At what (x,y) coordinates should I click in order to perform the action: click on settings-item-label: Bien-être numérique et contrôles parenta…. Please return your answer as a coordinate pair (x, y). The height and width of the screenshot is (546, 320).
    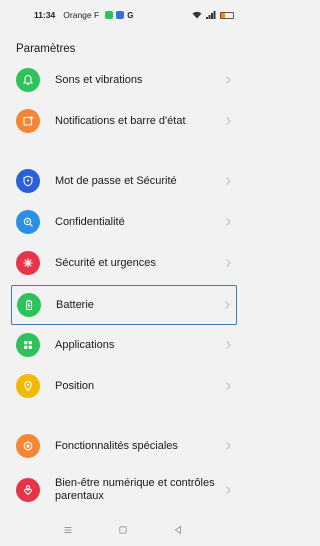
    Looking at the image, I should click on (135, 489).